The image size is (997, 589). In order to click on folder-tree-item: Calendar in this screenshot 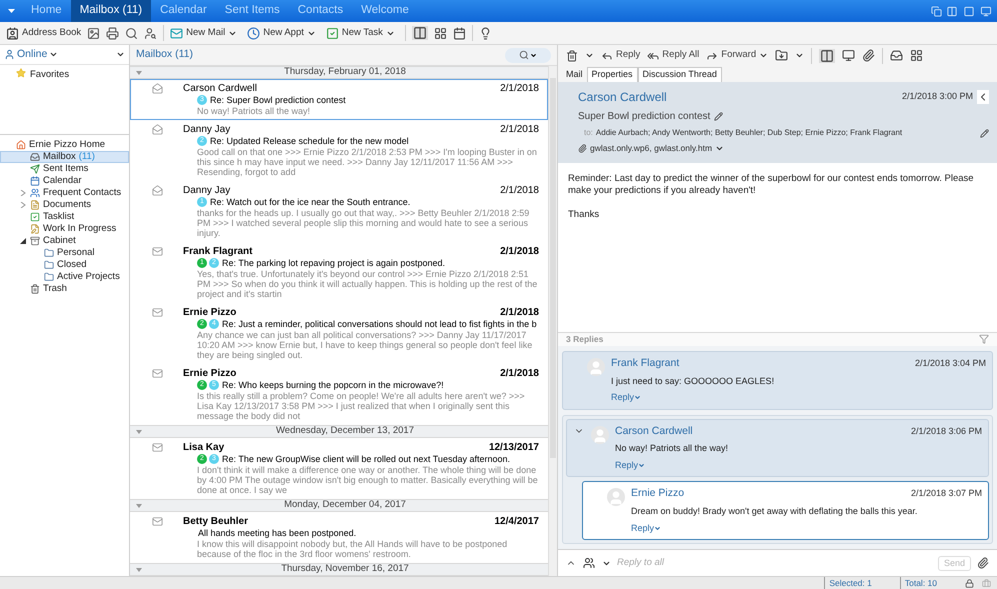, I will do `click(64, 181)`.